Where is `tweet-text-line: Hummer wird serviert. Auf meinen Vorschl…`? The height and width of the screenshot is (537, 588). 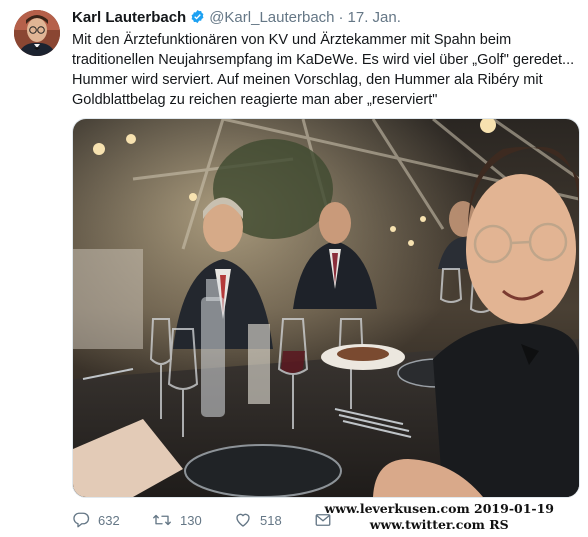
tweet-text-line: Hummer wird serviert. Auf meinen Vorschl… is located at coordinates (307, 80).